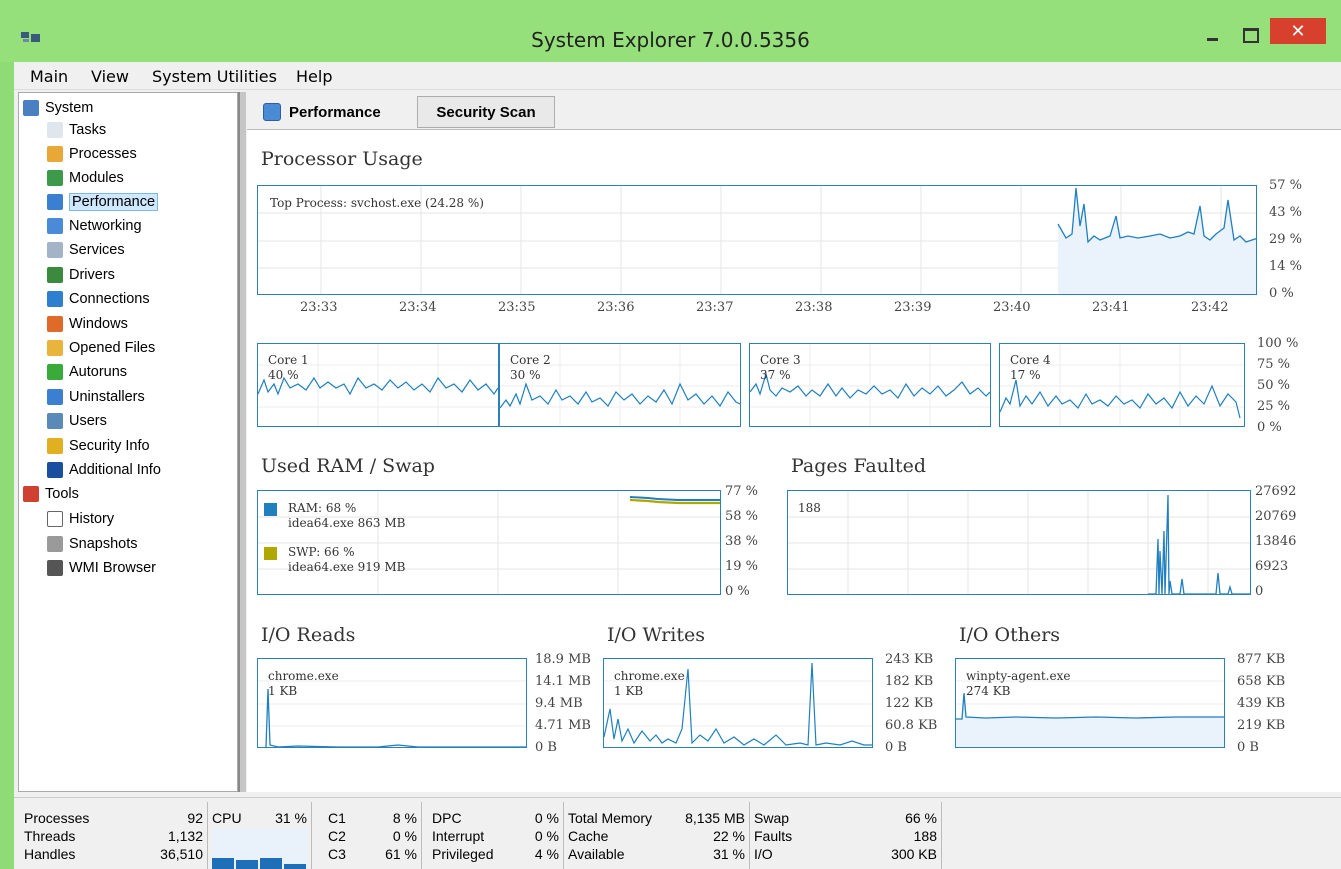 The height and width of the screenshot is (869, 1341). I want to click on dpc-value: 0 %, so click(546, 818).